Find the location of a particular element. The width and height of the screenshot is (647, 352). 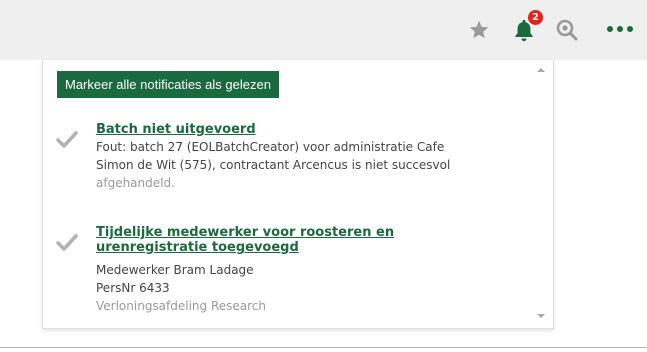

search-icon is located at coordinates (567, 30).